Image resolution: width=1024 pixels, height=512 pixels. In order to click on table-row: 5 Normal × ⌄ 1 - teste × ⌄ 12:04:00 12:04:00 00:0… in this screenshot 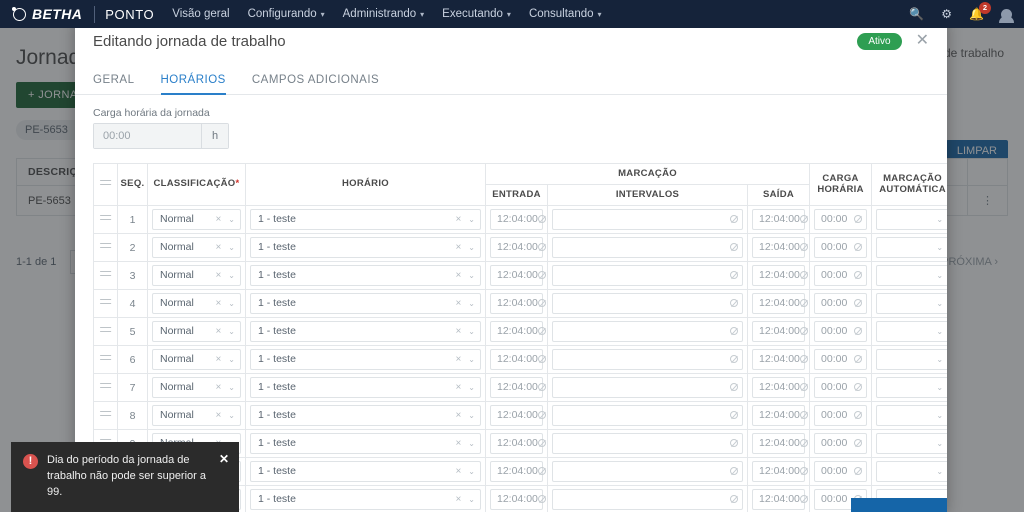, I will do `click(520, 331)`.